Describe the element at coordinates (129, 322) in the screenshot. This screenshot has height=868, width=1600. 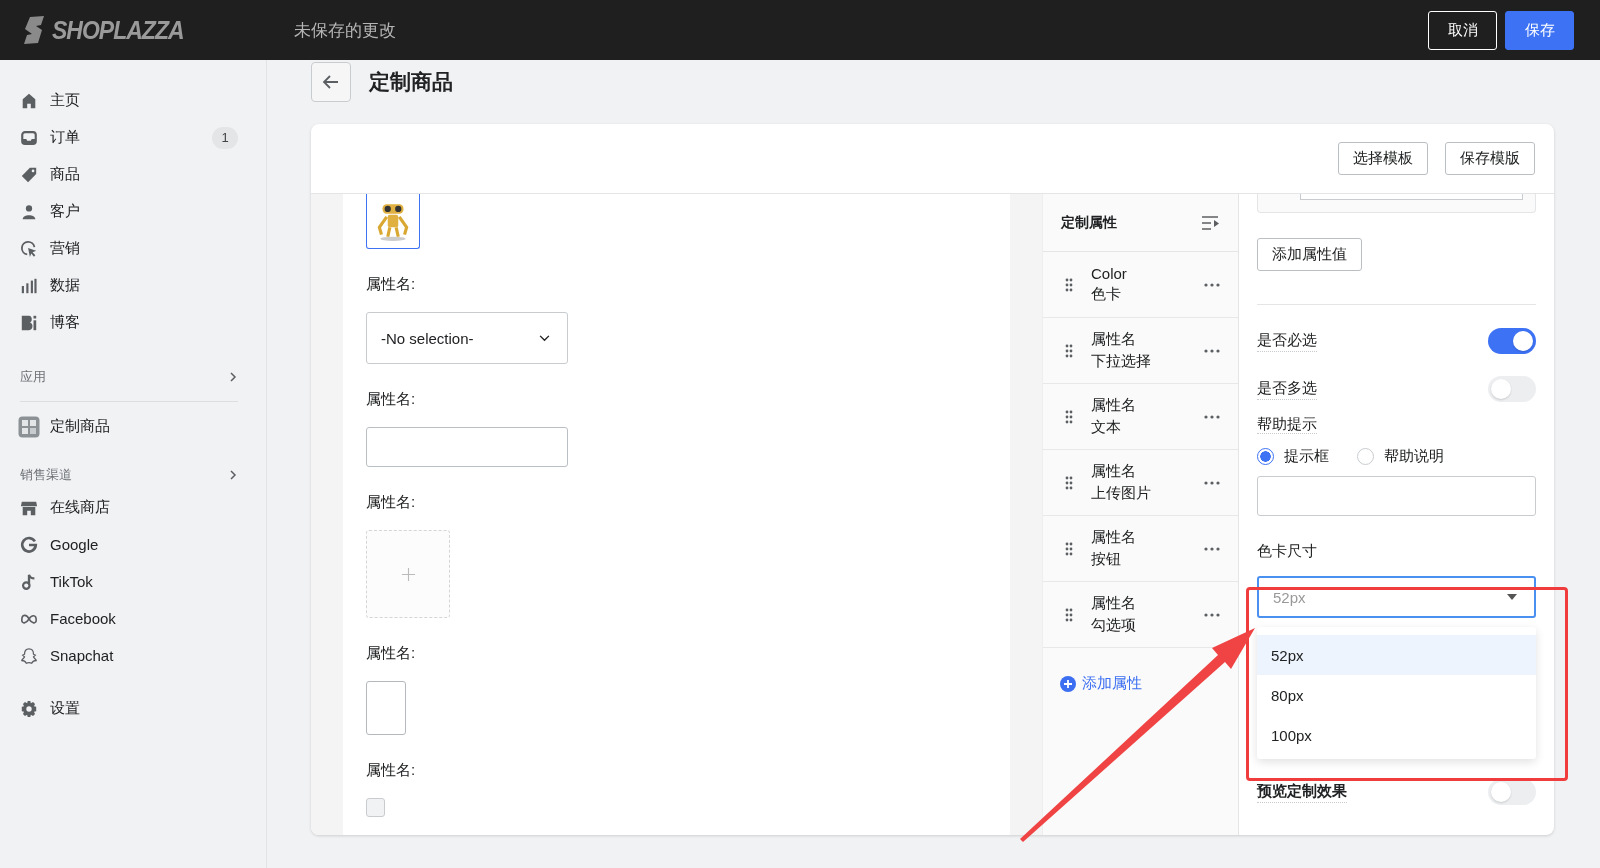
I see `nav-item: 博客` at that location.